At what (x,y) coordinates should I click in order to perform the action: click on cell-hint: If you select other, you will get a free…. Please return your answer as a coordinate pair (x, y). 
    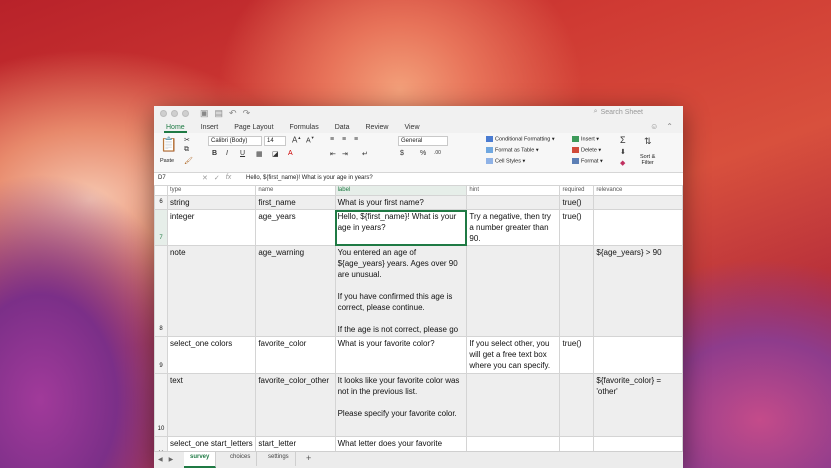
    Looking at the image, I should click on (513, 355).